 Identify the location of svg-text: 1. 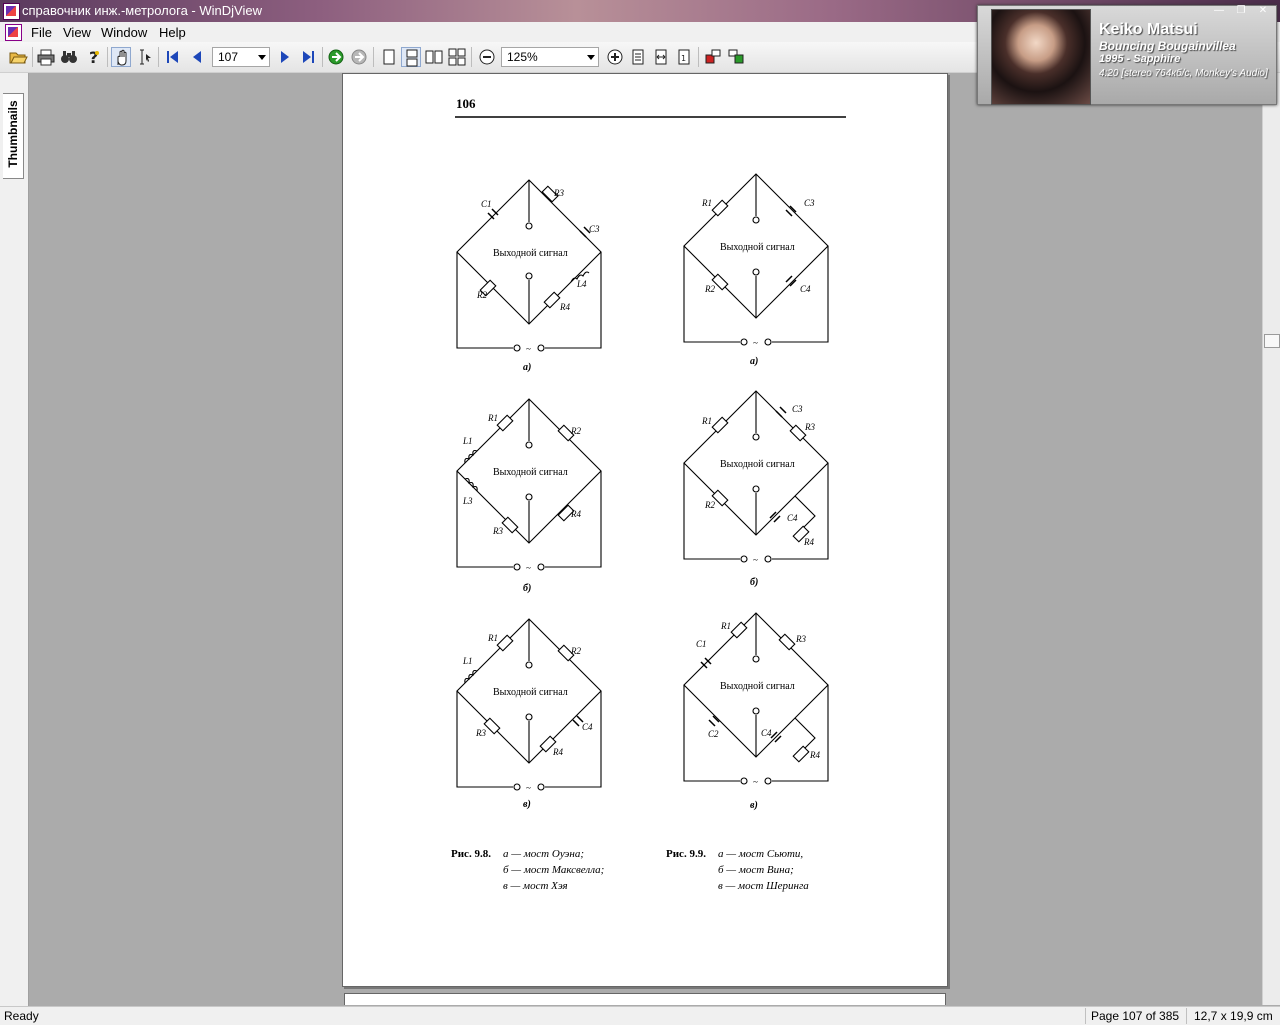
(683, 58).